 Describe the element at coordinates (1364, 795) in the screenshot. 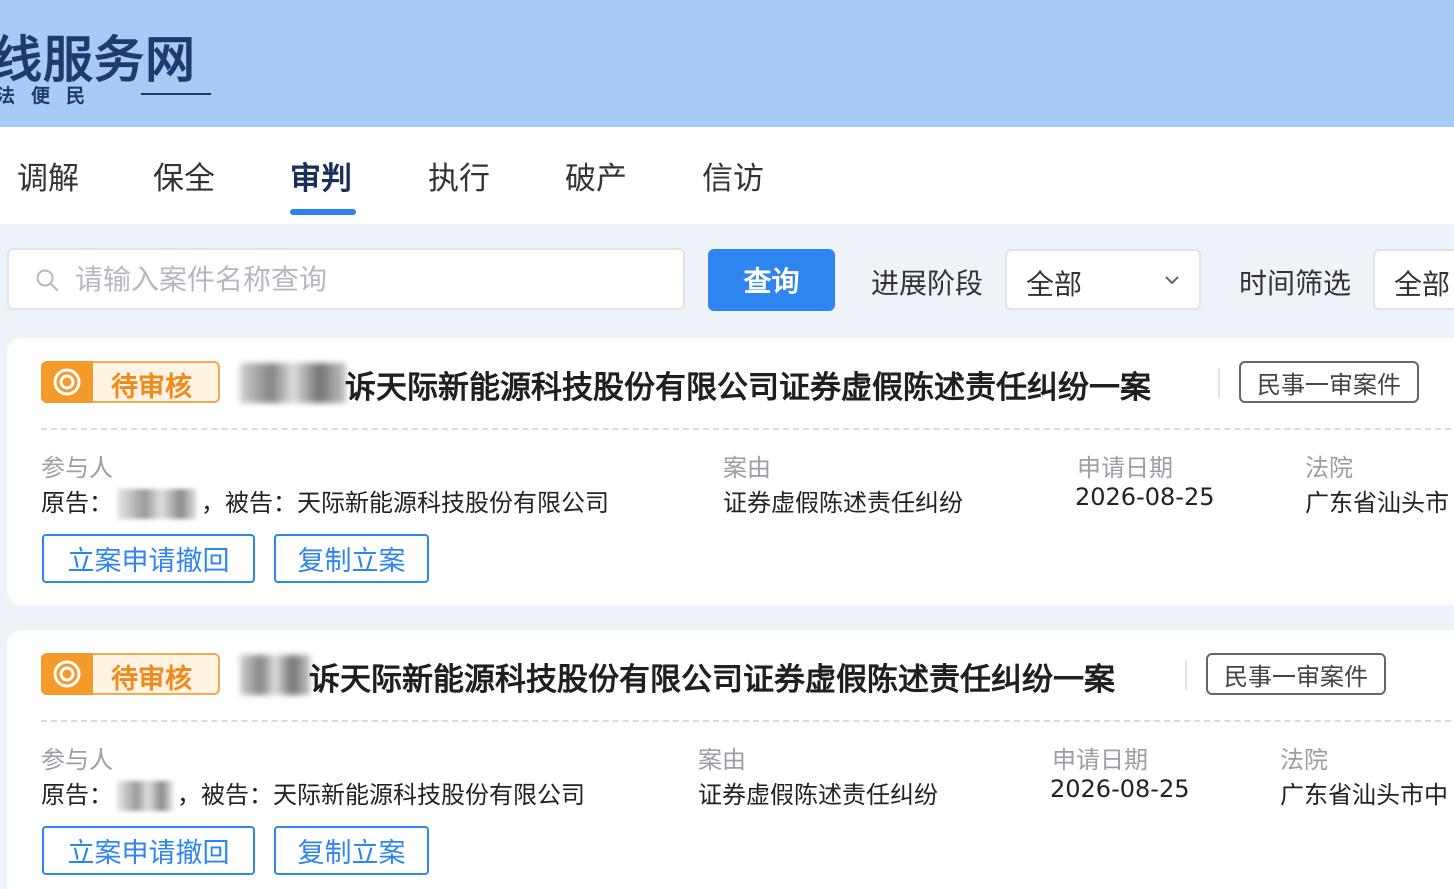

I see `court-value: 广东省汕头市中` at that location.